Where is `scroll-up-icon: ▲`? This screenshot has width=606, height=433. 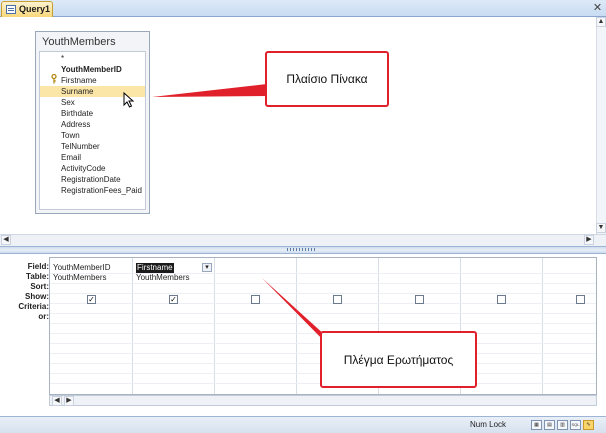 scroll-up-icon: ▲ is located at coordinates (601, 22).